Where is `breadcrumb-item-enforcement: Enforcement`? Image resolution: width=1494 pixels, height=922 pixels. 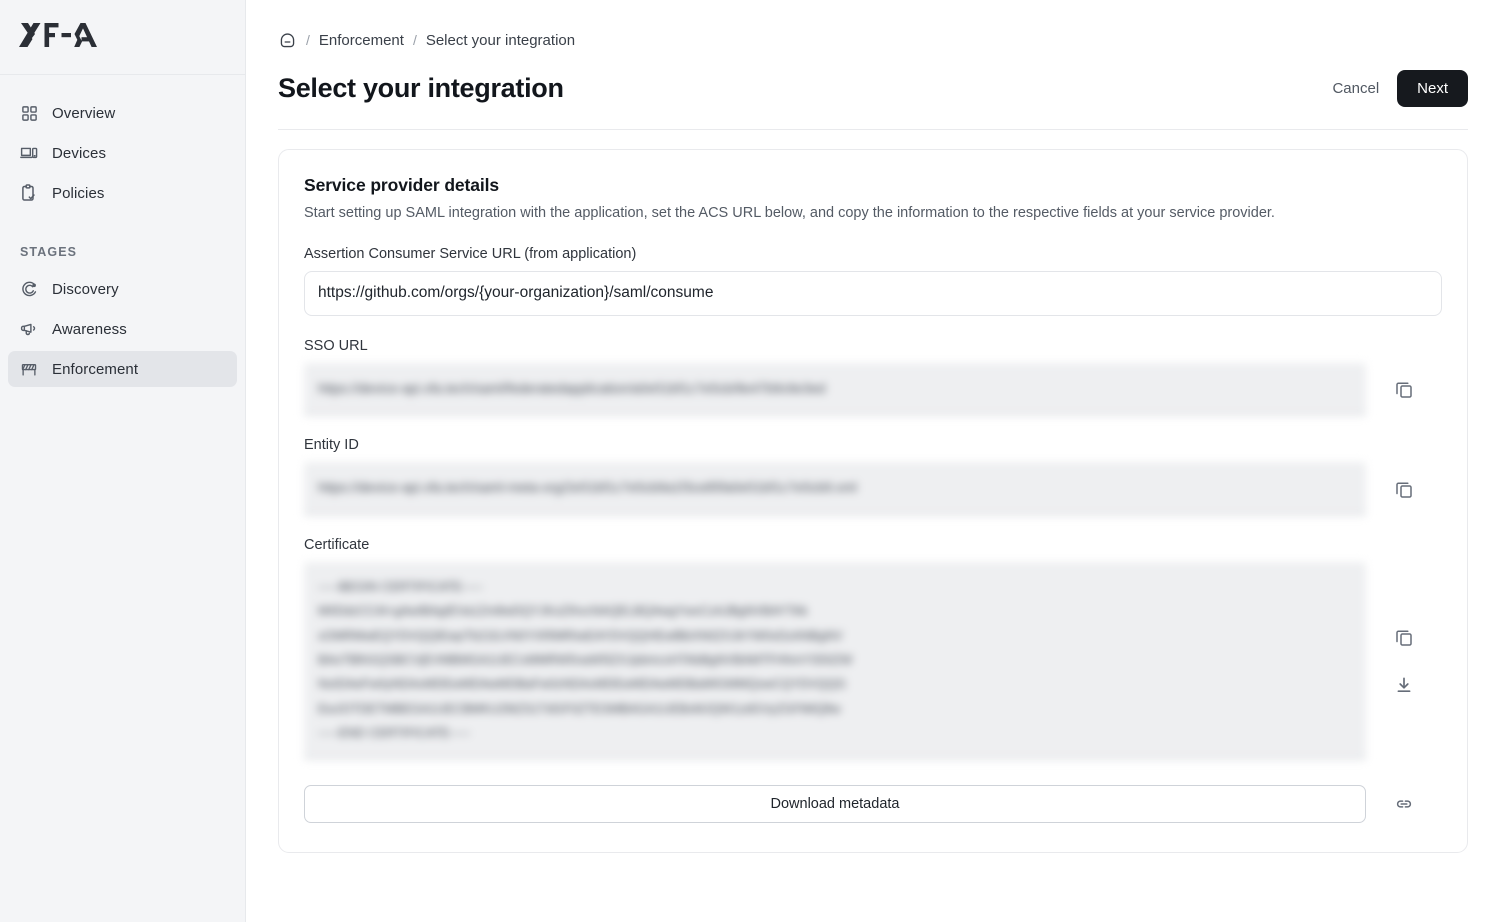
breadcrumb-item-enforcement: Enforcement is located at coordinates (361, 40).